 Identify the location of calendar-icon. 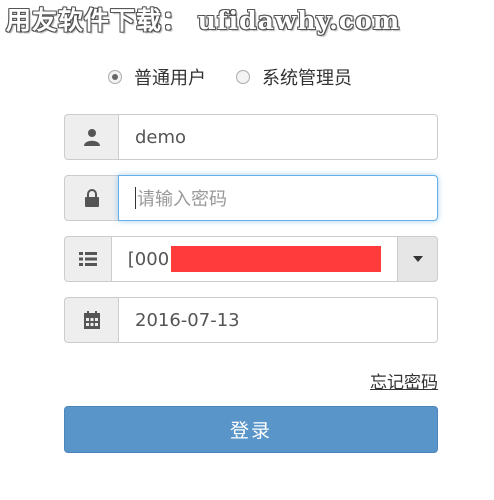
(91, 320).